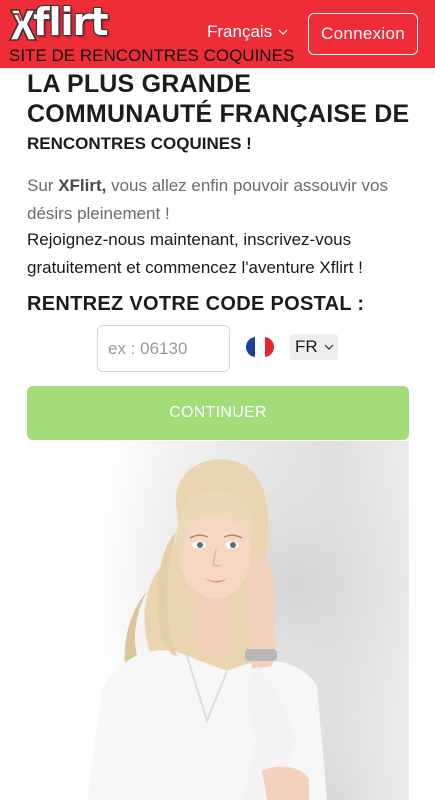 The height and width of the screenshot is (800, 435). Describe the element at coordinates (139, 143) in the screenshot. I see `page-subheadline: RENCONTRES COQUINES !` at that location.